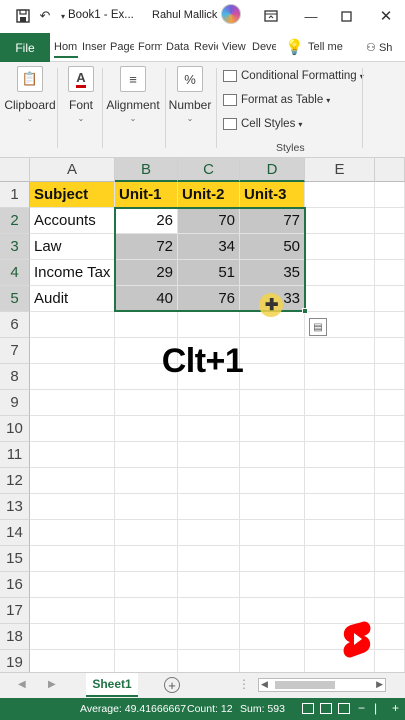 The height and width of the screenshot is (720, 405). I want to click on format-as-table-button: Format as Table ▾, so click(276, 100).